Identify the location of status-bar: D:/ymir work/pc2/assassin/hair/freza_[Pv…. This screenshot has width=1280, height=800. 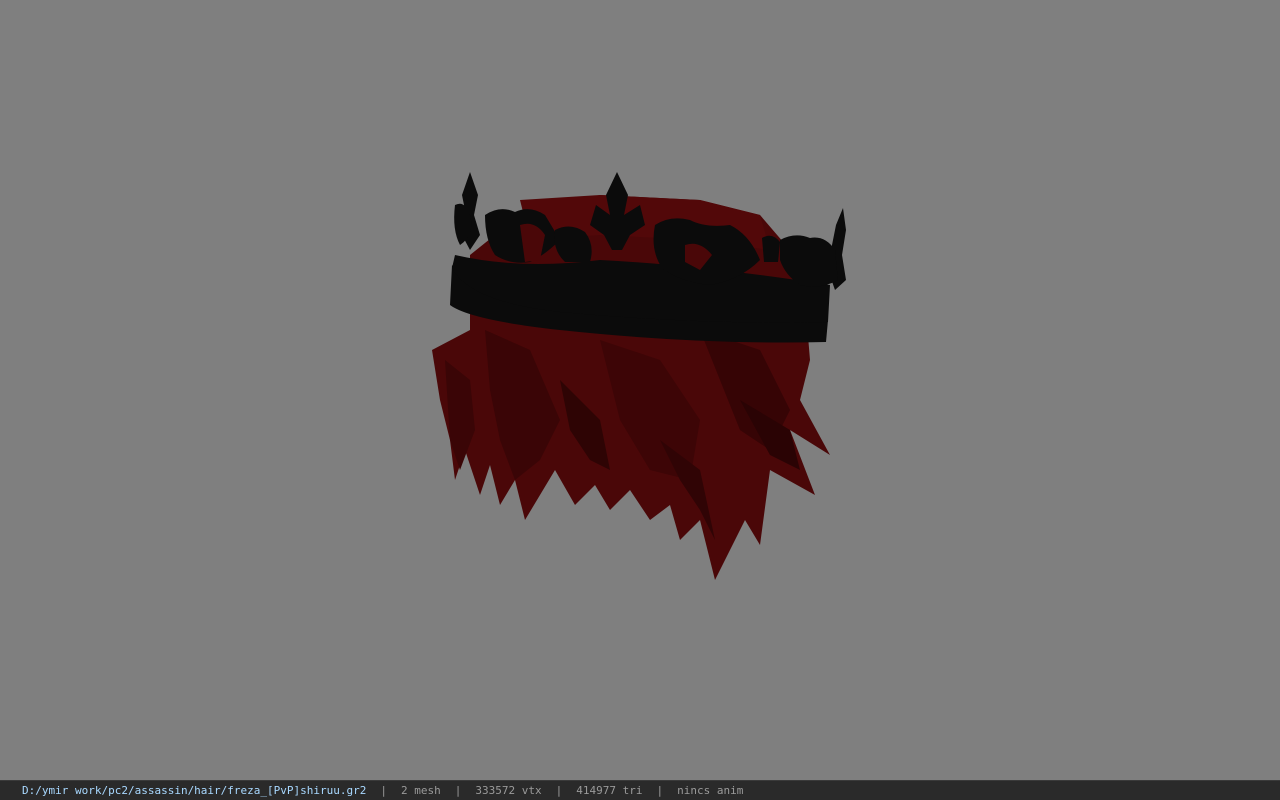
(640, 790).